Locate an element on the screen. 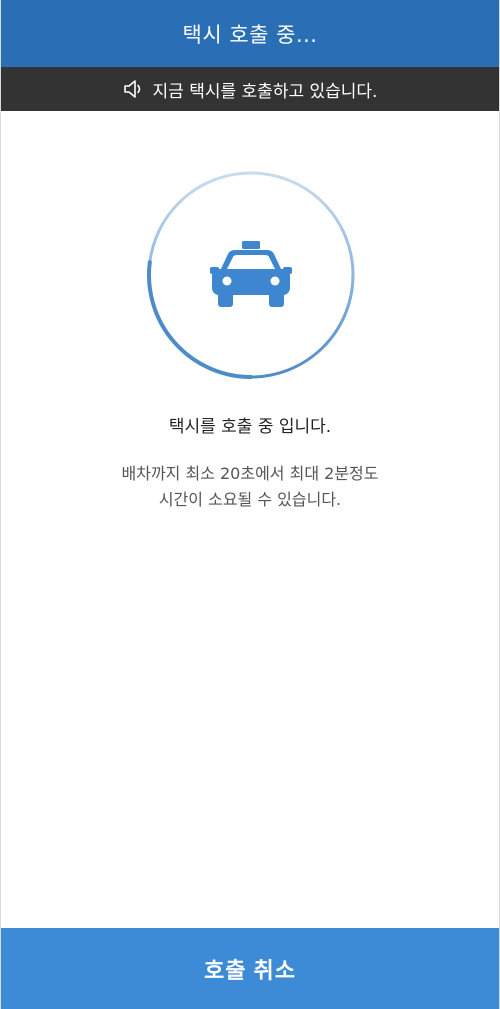 Image resolution: width=500 pixels, height=1009 pixels. info-line-2: 시간이 소요될 수 있습니다. is located at coordinates (250, 499).